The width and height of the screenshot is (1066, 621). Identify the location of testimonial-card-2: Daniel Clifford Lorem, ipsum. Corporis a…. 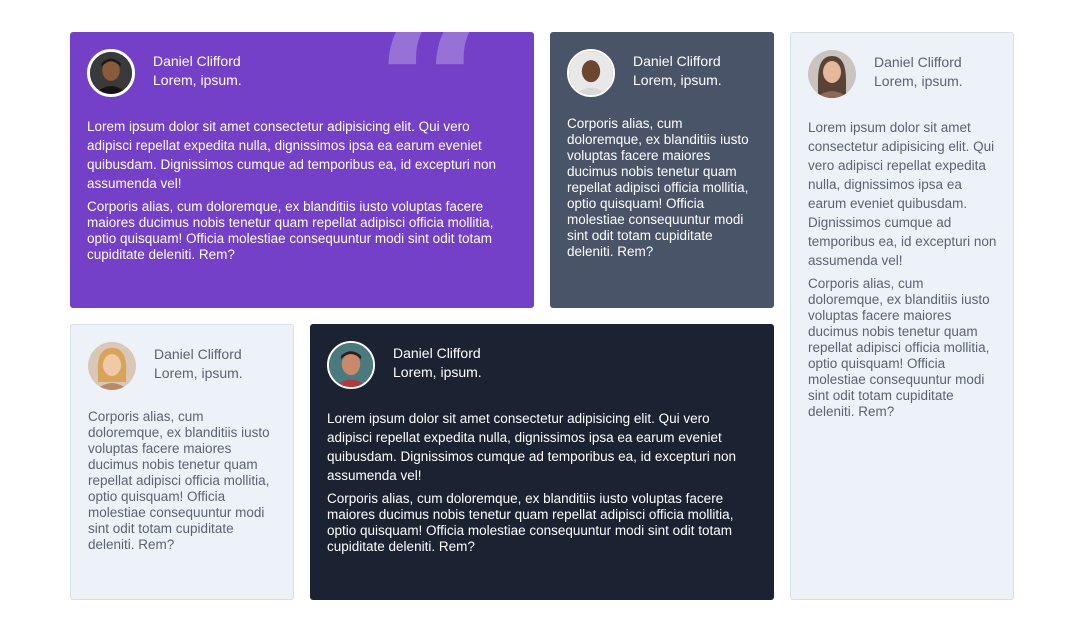
(662, 170).